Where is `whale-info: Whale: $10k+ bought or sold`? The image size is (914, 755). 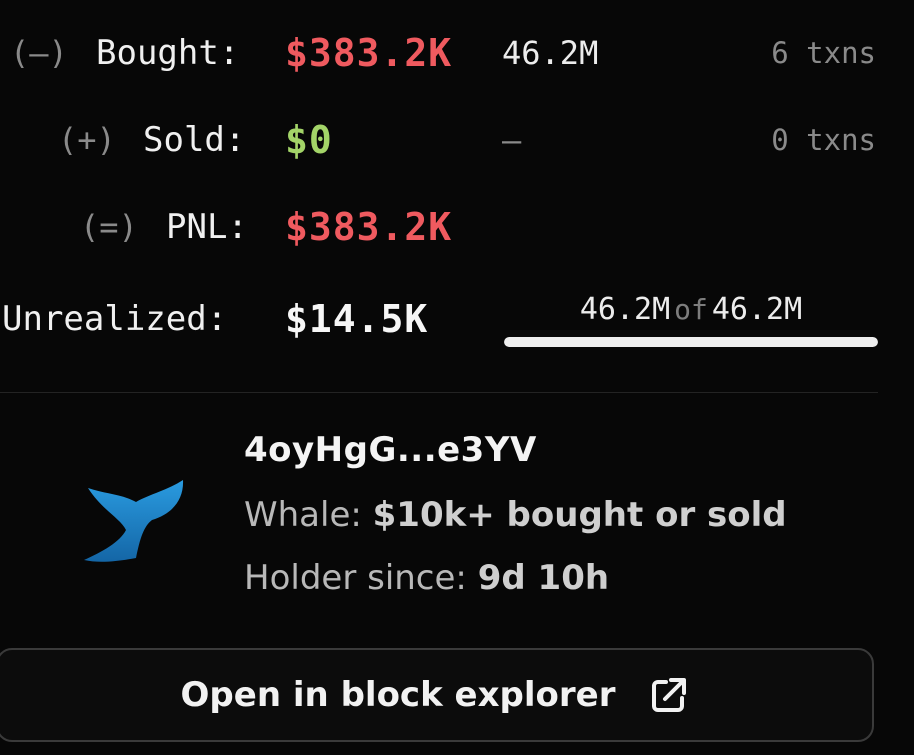 whale-info: Whale: $10k+ bought or sold is located at coordinates (515, 515).